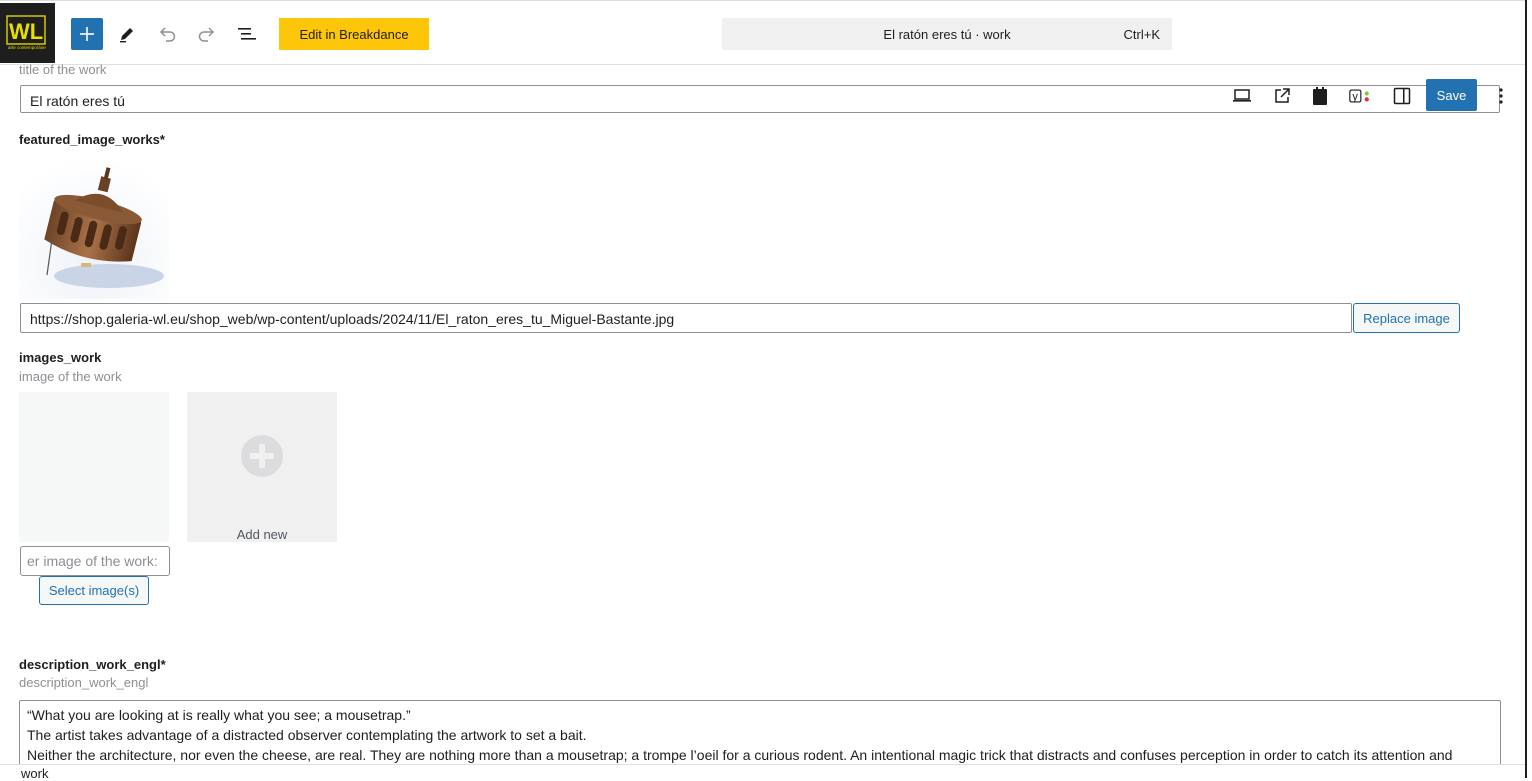 This screenshot has height=781, width=1532. I want to click on block-inserter-button, so click(87, 34).